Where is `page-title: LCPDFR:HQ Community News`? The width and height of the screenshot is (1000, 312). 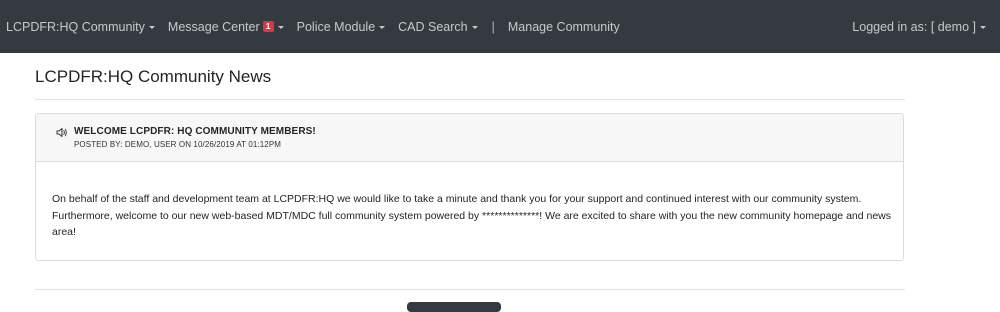 page-title: LCPDFR:HQ Community News is located at coordinates (153, 76).